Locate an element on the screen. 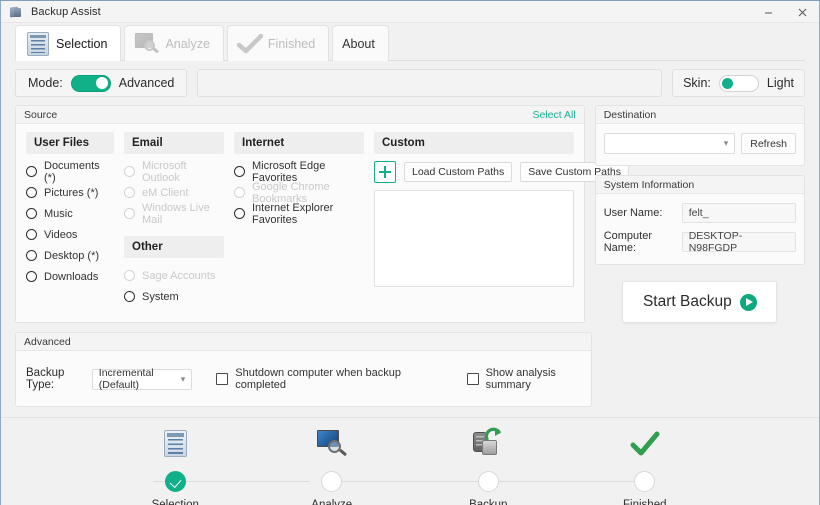 The width and height of the screenshot is (820, 505). advanced-title: Advanced is located at coordinates (47, 341).